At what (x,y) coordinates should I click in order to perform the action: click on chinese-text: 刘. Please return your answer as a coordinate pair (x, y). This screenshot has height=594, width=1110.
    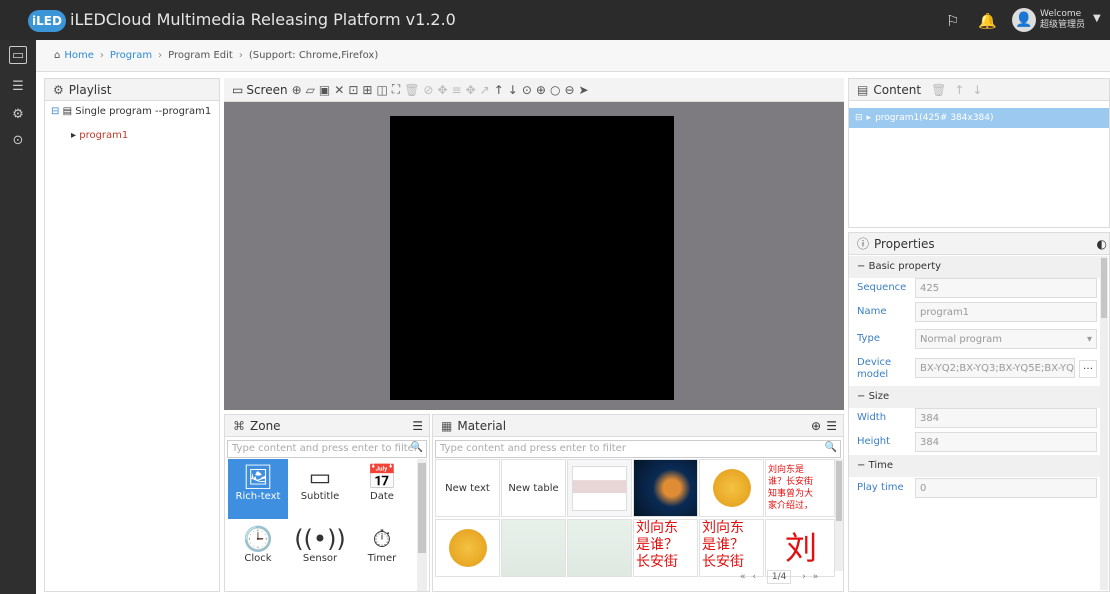
    Looking at the image, I should click on (800, 547).